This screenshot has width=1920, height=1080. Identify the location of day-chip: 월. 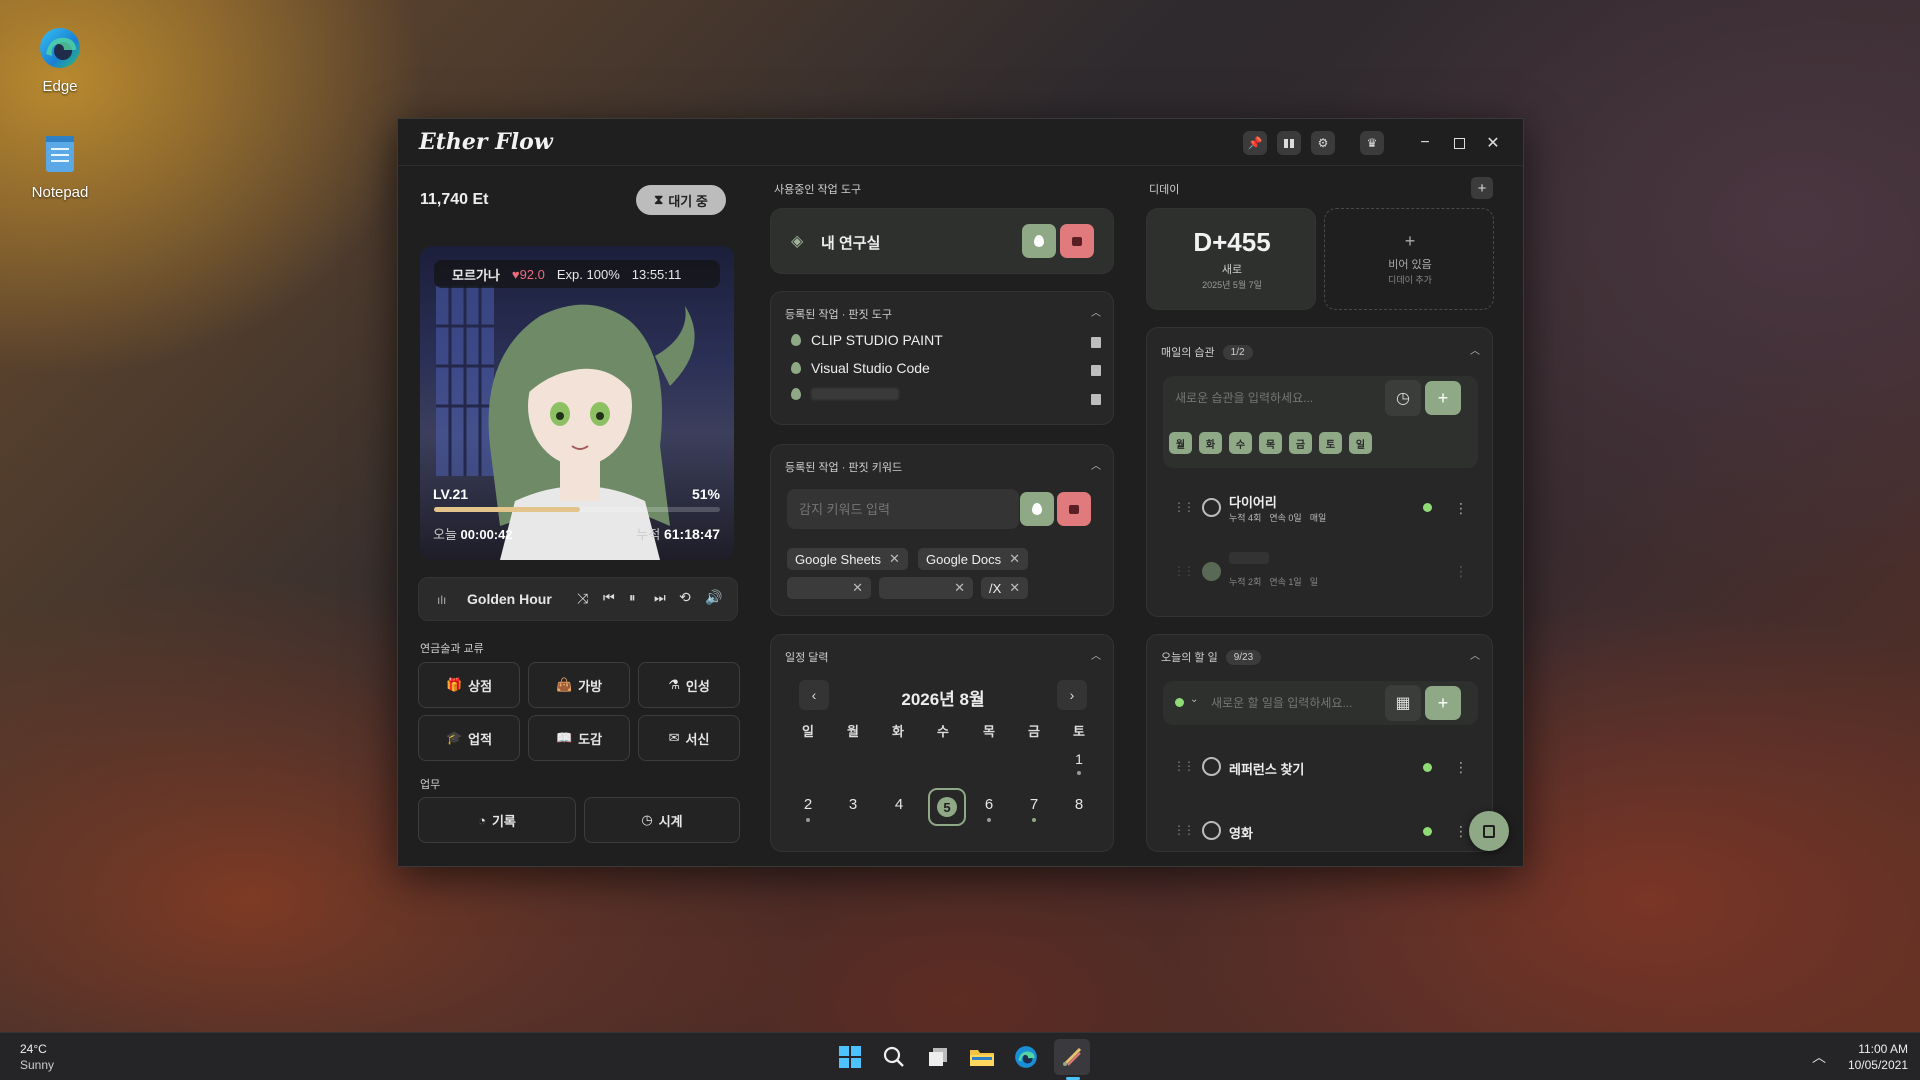
(1180, 443).